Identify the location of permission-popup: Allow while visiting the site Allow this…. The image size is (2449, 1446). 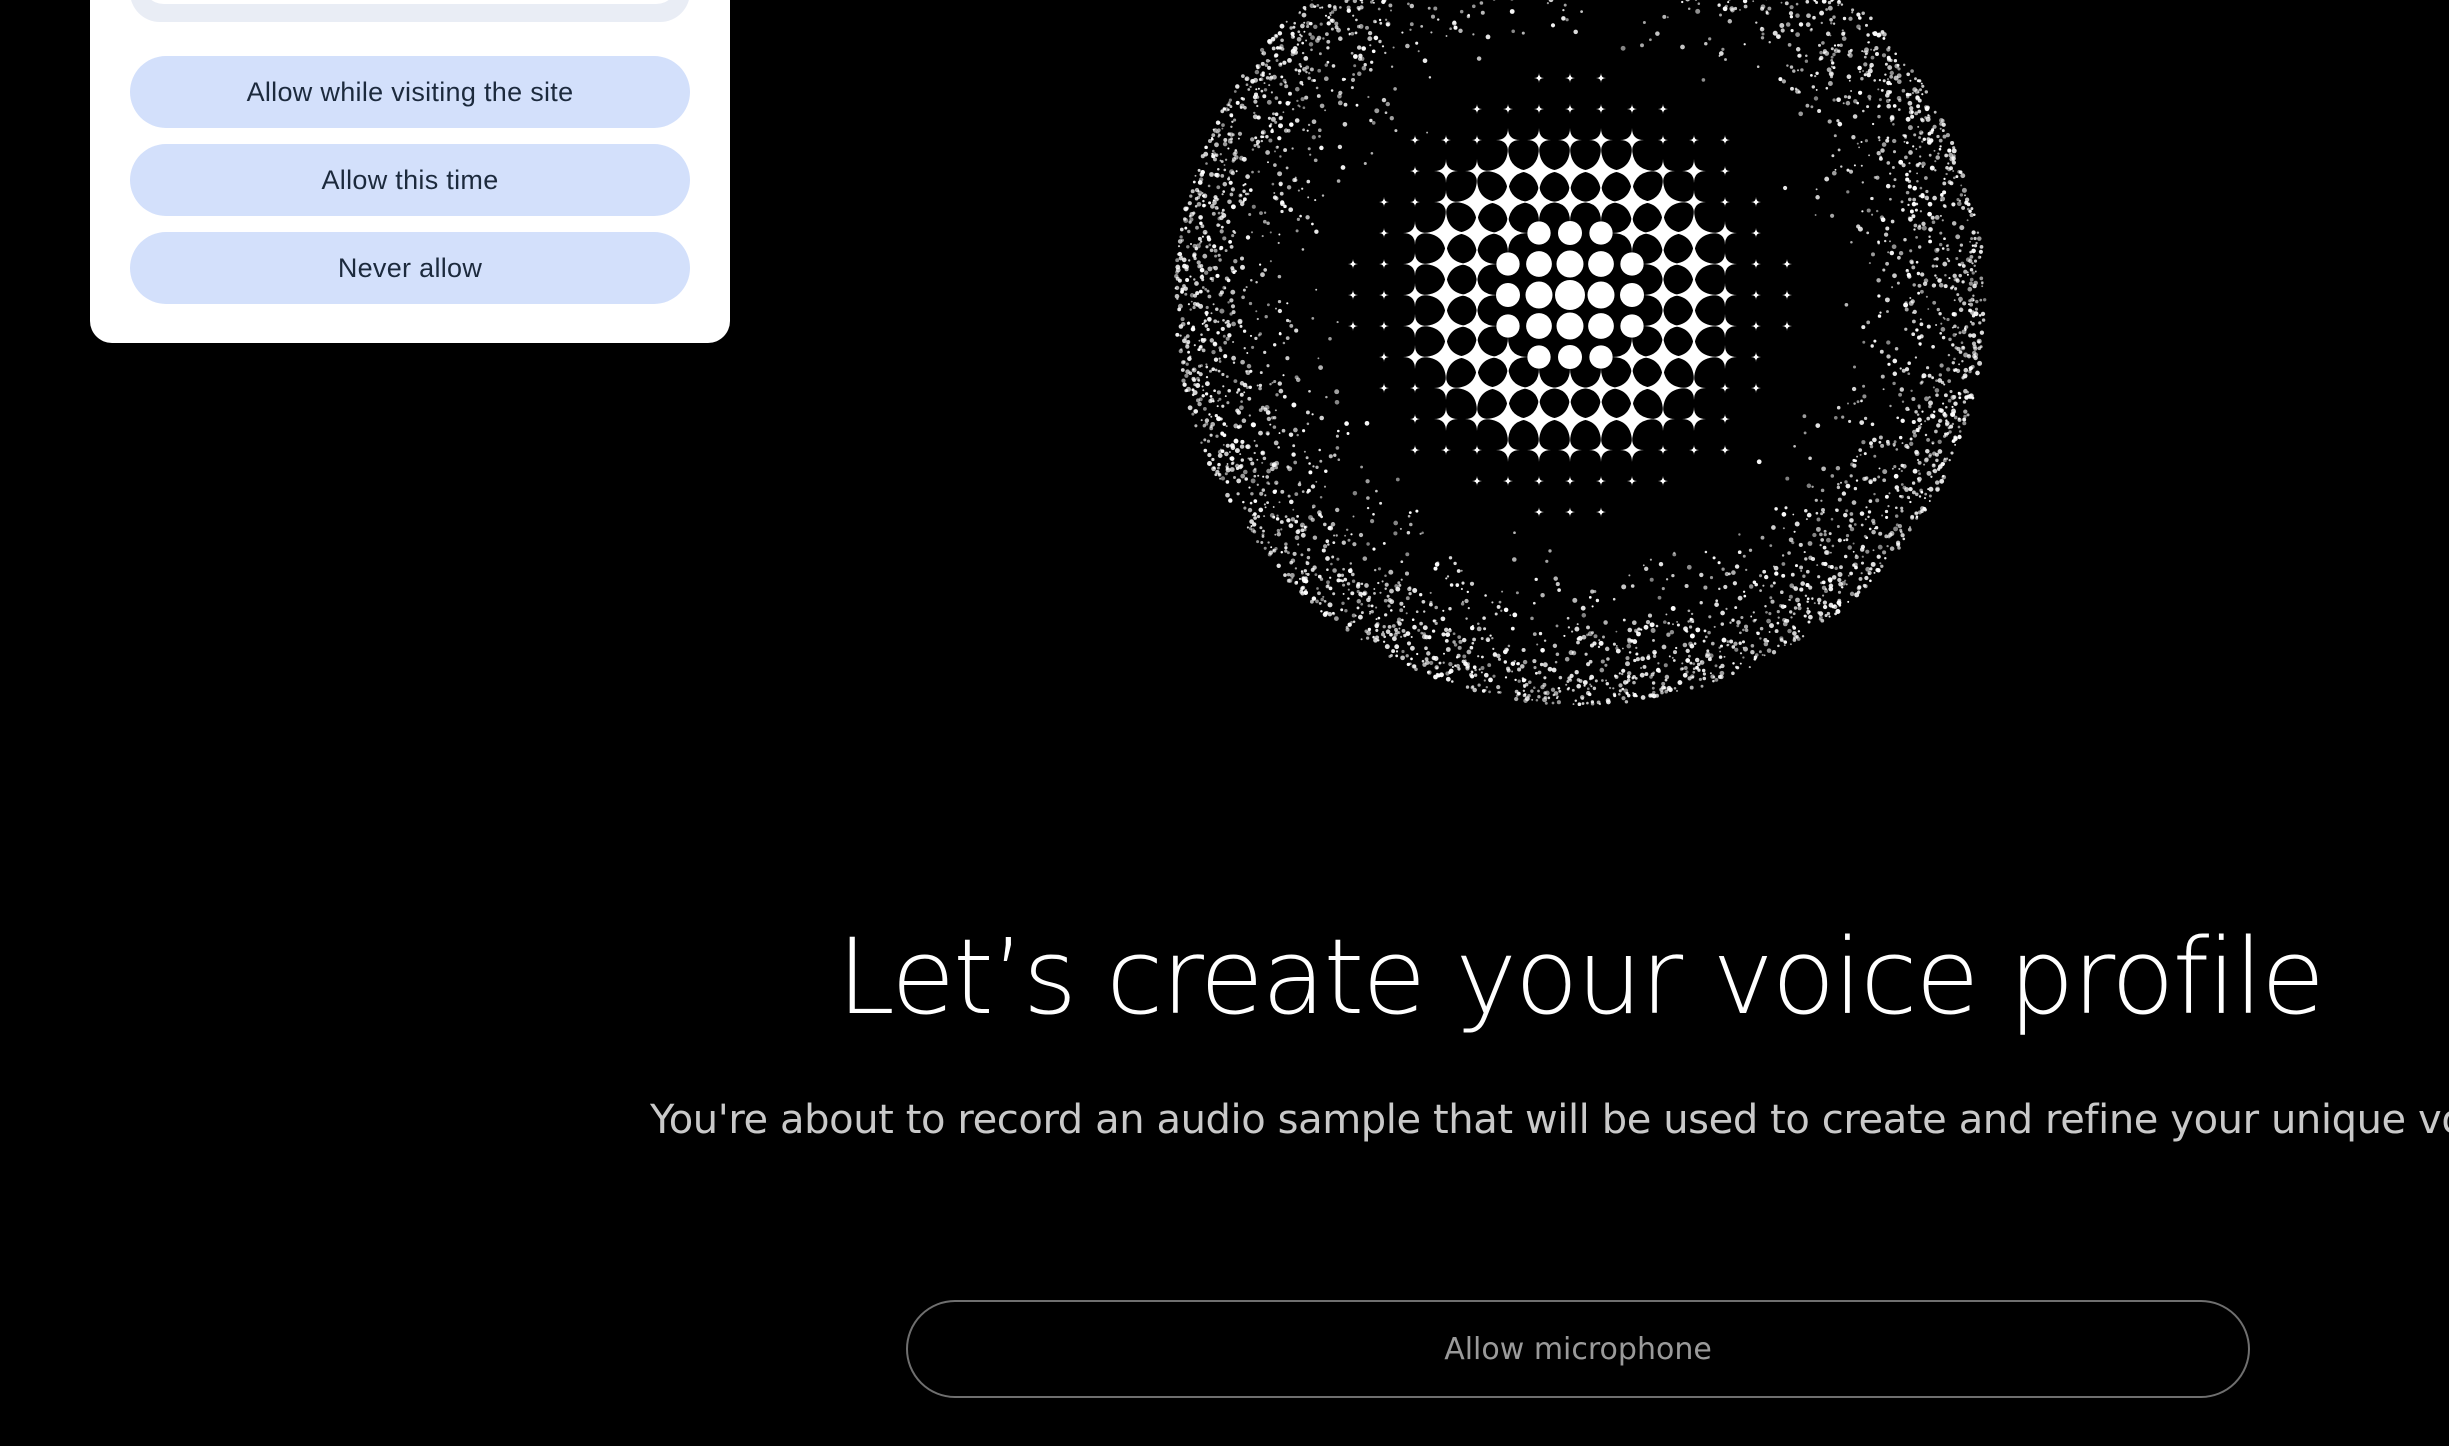
(410, 171).